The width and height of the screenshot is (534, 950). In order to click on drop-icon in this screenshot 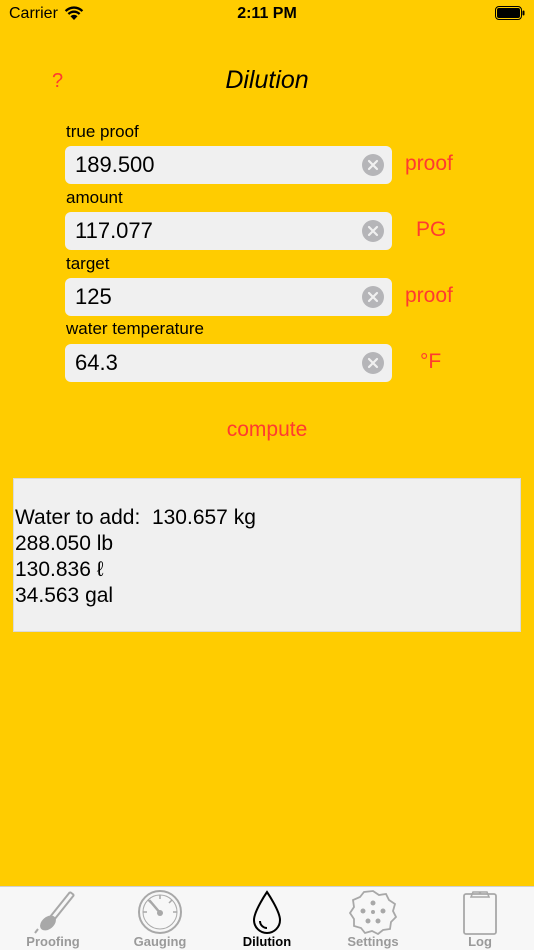, I will do `click(267, 912)`.